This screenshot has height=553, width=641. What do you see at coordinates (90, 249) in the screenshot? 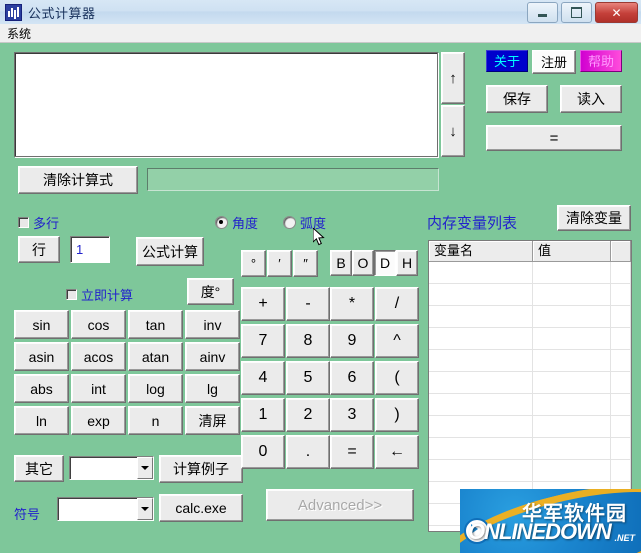
I see `row-number-input: 1` at bounding box center [90, 249].